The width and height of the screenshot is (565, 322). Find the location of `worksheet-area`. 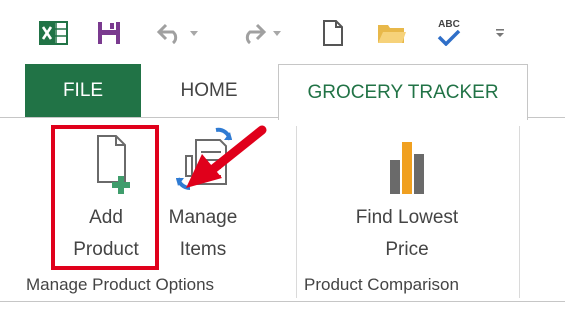

worksheet-area is located at coordinates (282, 312).